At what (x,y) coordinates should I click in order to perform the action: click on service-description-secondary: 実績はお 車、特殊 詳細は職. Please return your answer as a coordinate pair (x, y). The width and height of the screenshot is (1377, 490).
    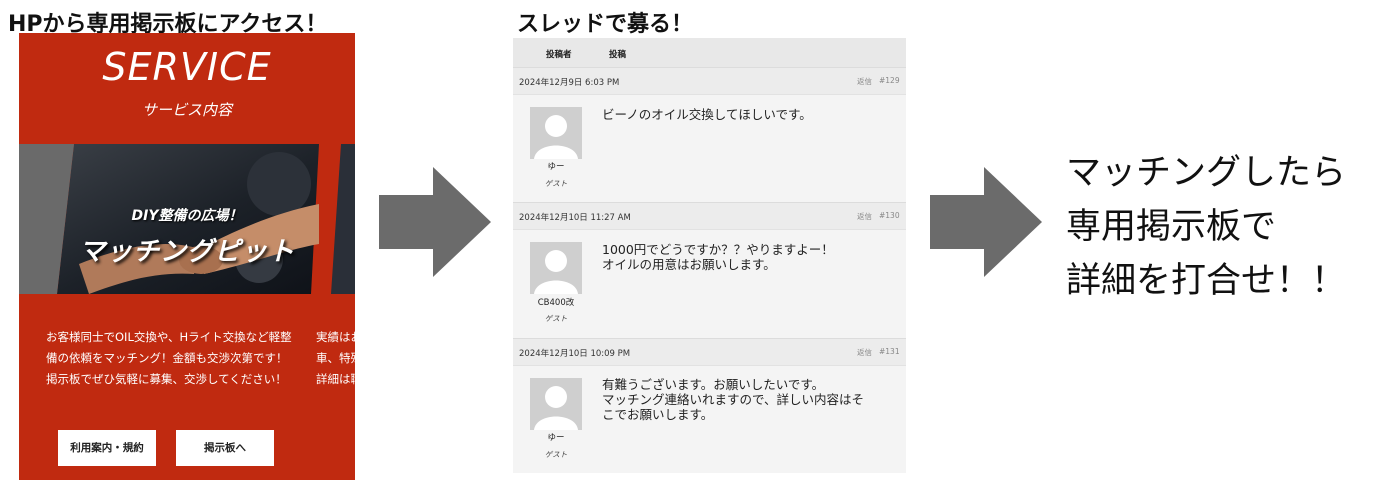
    Looking at the image, I should click on (335, 358).